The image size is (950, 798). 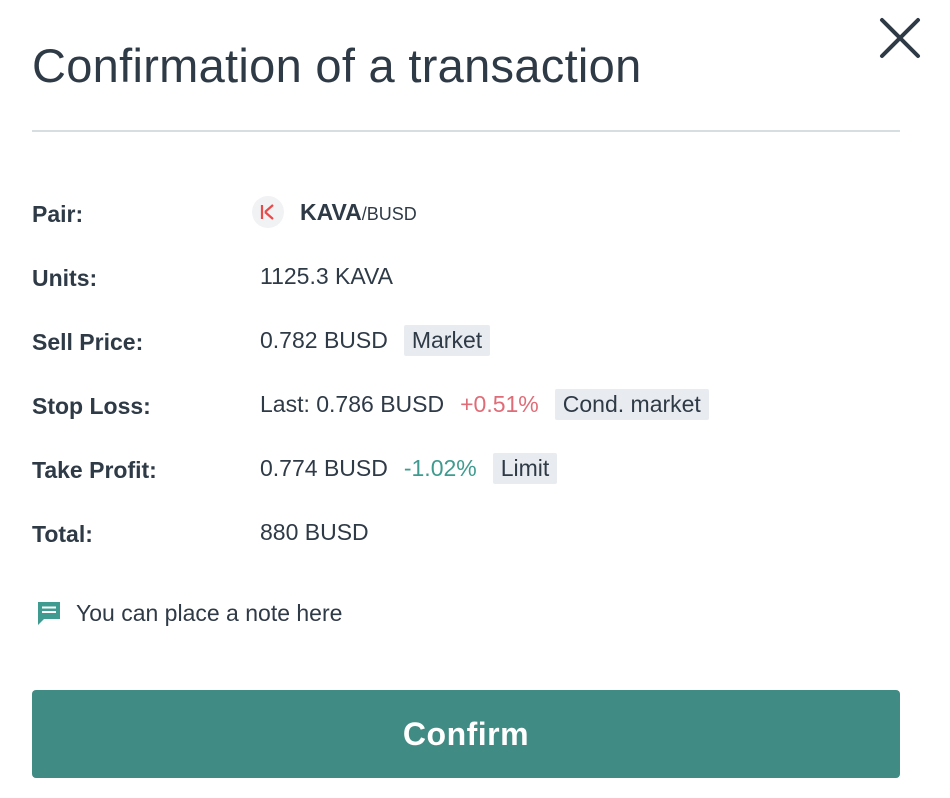 I want to click on take-profit-label: Take Profit:, so click(x=94, y=470).